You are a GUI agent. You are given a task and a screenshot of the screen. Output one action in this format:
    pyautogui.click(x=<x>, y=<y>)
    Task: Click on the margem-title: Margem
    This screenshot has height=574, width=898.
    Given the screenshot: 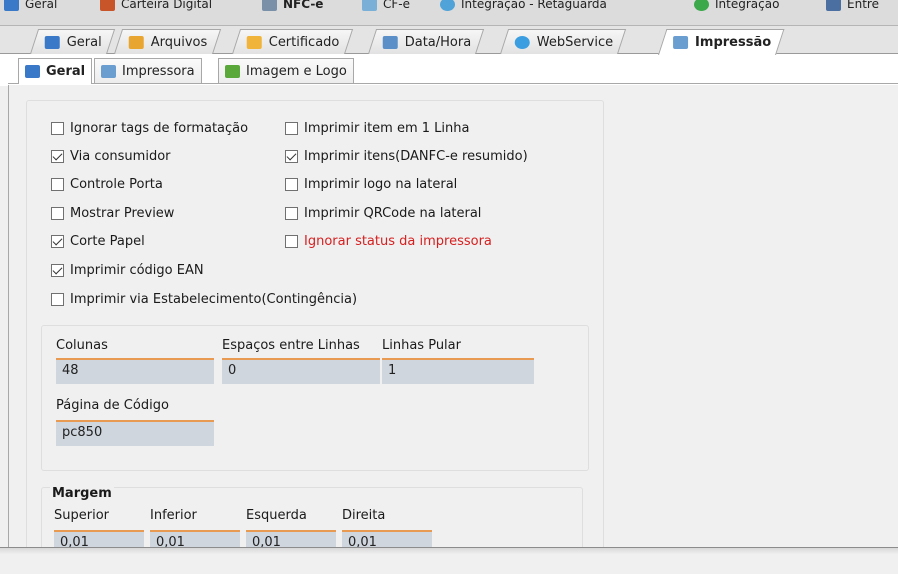 What is the action you would take?
    pyautogui.click(x=82, y=493)
    